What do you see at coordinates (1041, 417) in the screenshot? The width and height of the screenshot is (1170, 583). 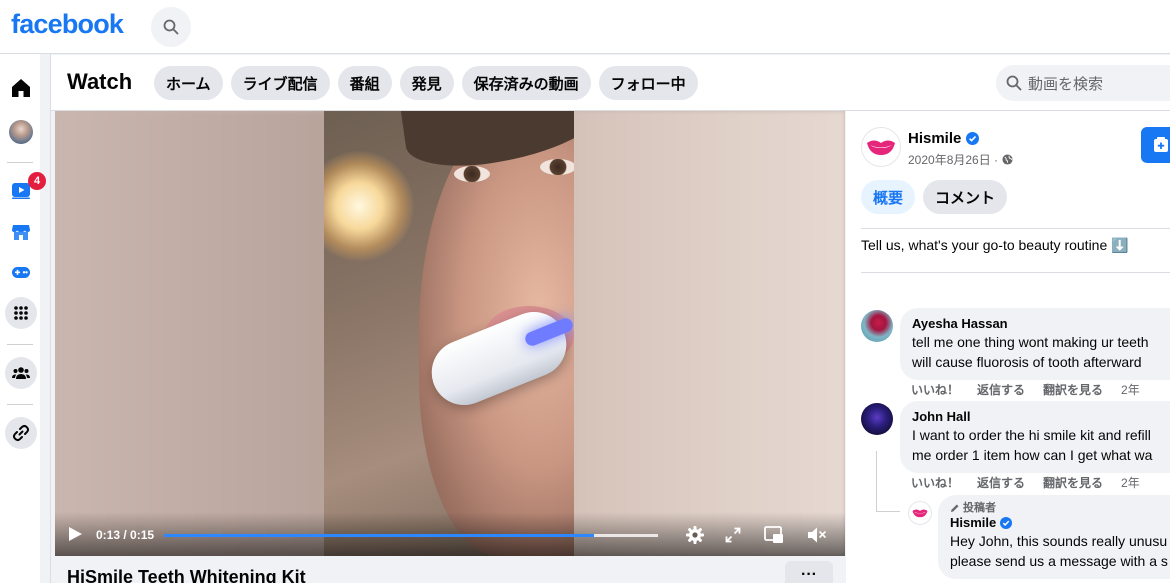 I see `comment-author: John Hall` at bounding box center [1041, 417].